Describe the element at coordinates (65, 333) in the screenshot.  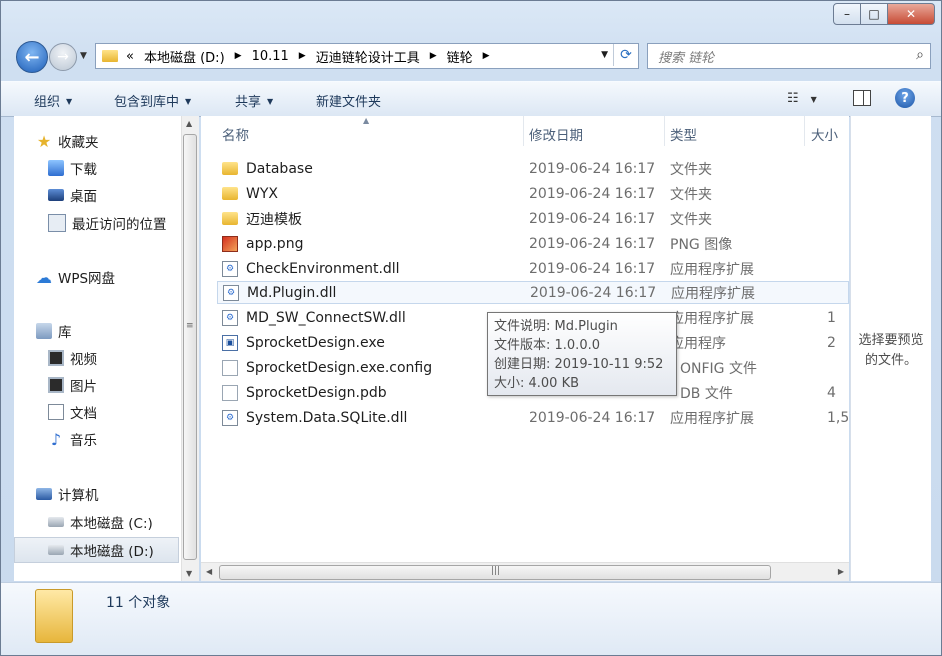
I see `nav-libraries-label: 库` at that location.